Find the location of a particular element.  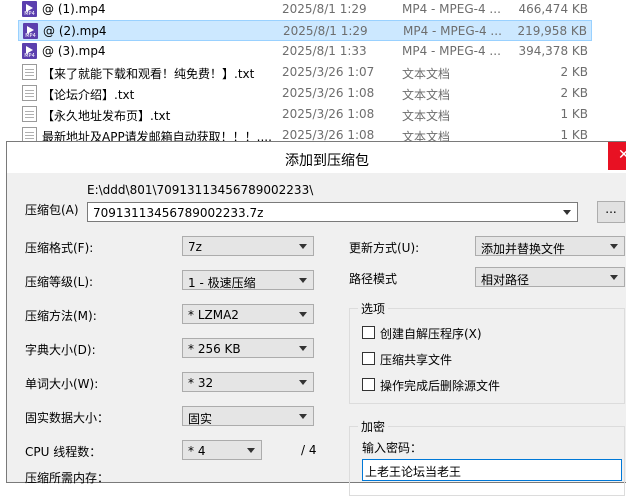

dict-select: * 256 KB is located at coordinates (248, 348).